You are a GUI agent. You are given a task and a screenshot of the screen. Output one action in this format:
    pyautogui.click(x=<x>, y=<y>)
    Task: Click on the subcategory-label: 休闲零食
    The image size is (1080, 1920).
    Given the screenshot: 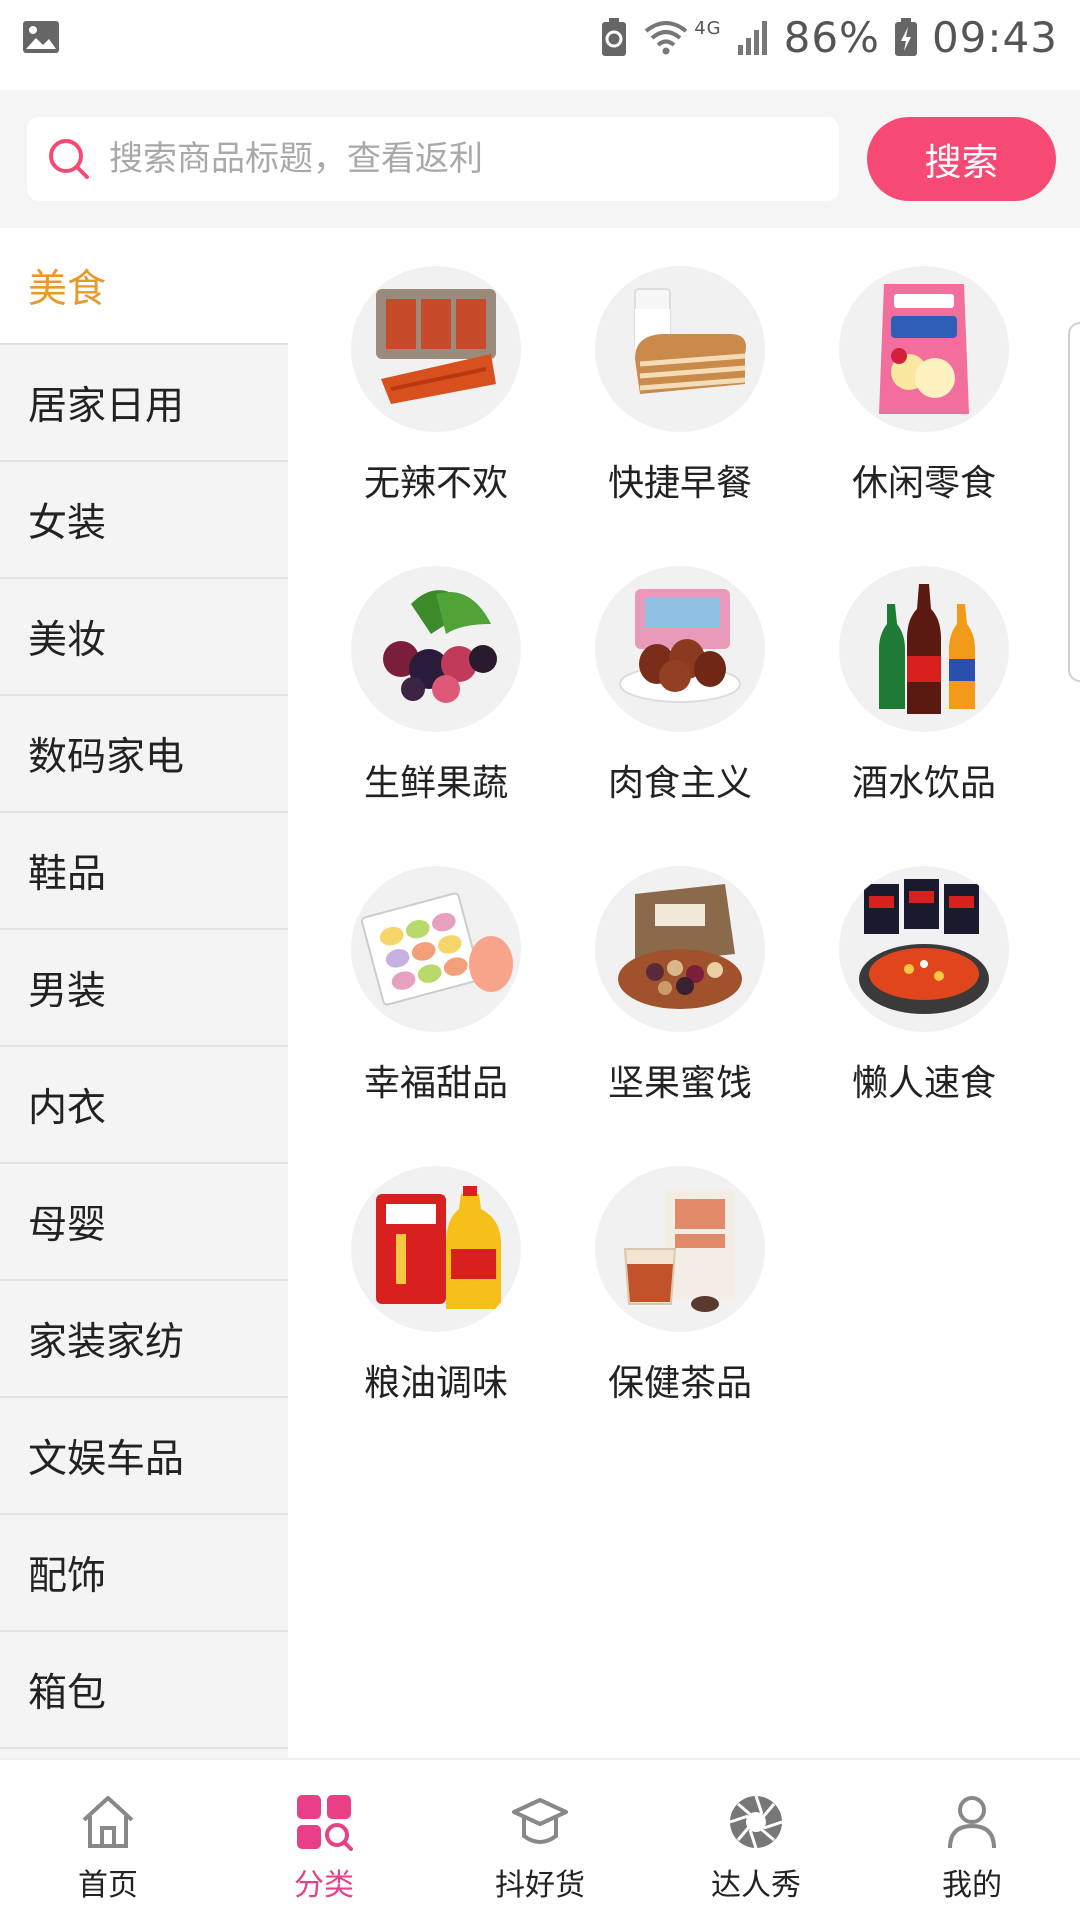 What is the action you would take?
    pyautogui.click(x=923, y=483)
    